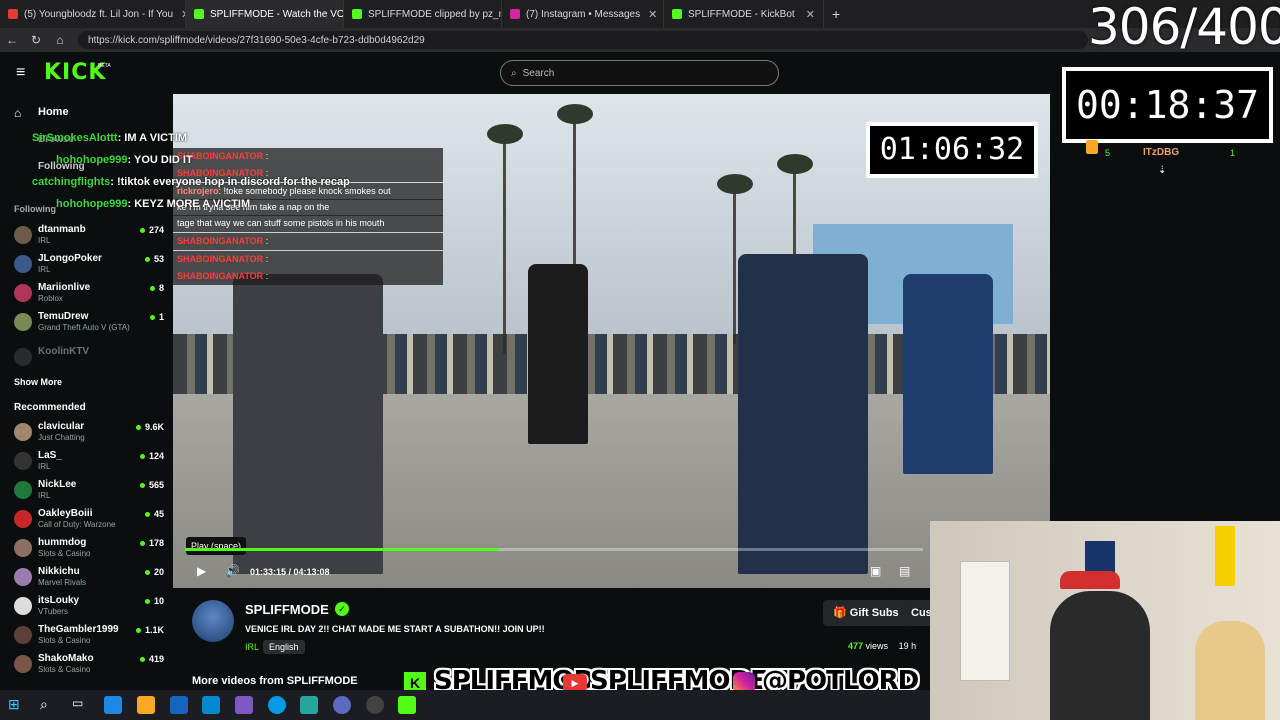 Image resolution: width=1280 pixels, height=720 pixels. Describe the element at coordinates (77, 524) in the screenshot. I see `channel-category: Call of Duty: Warzone` at that location.